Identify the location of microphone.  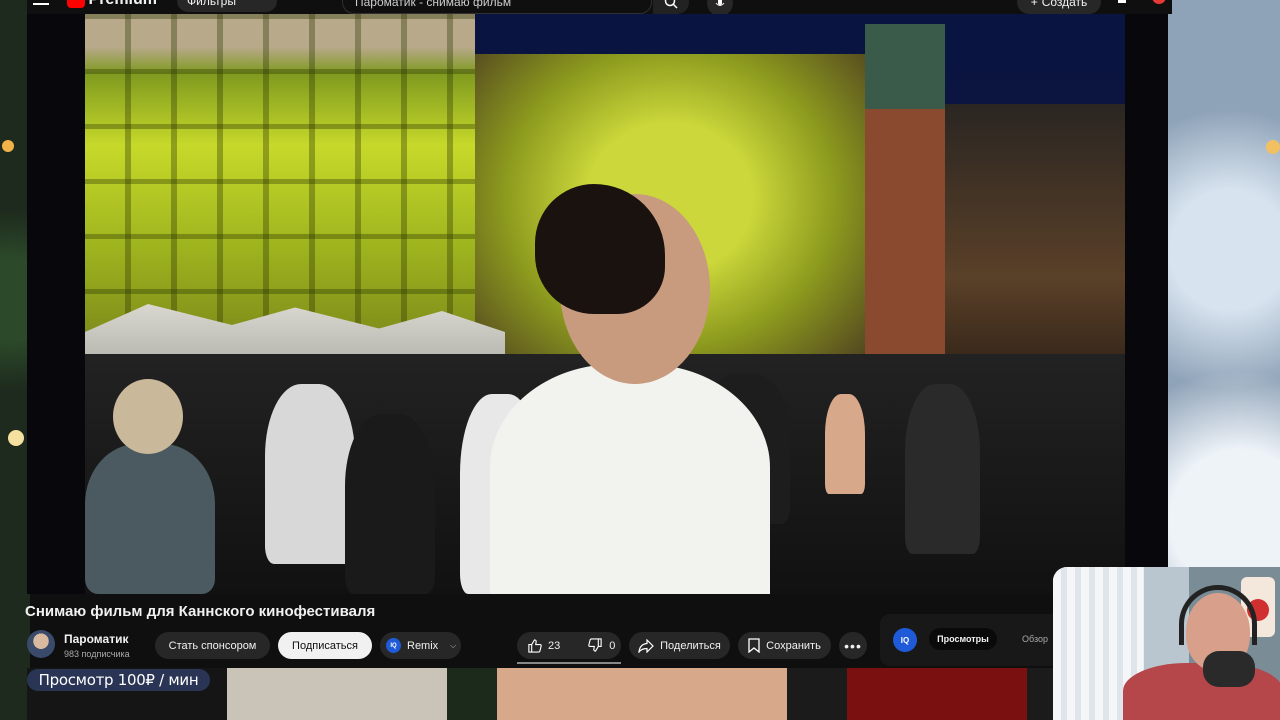
(1229, 669).